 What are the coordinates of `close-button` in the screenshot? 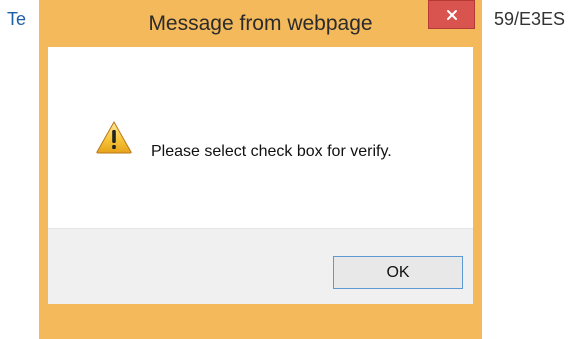 It's located at (451, 14).